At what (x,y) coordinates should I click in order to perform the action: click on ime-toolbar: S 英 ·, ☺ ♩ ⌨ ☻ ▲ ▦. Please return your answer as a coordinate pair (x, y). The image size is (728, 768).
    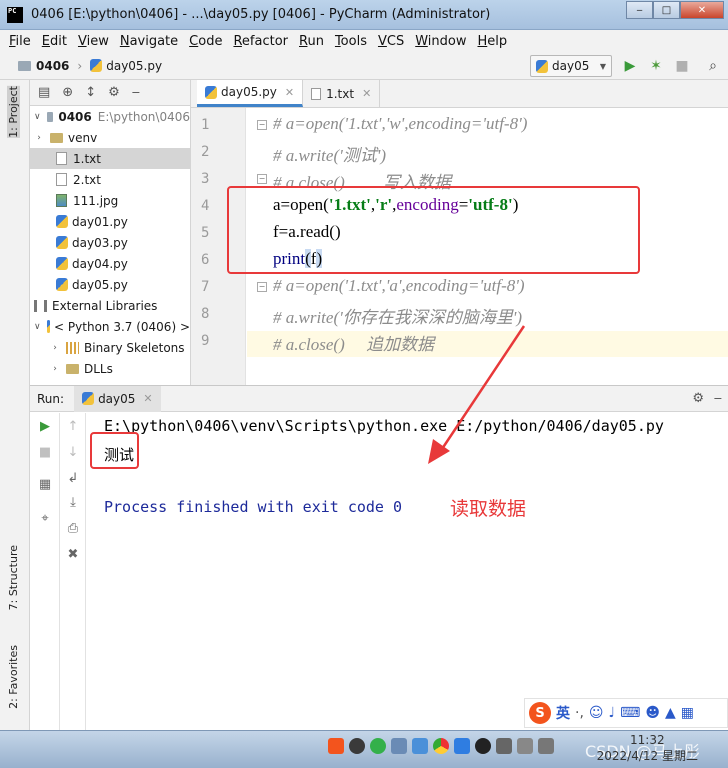
    Looking at the image, I should click on (626, 713).